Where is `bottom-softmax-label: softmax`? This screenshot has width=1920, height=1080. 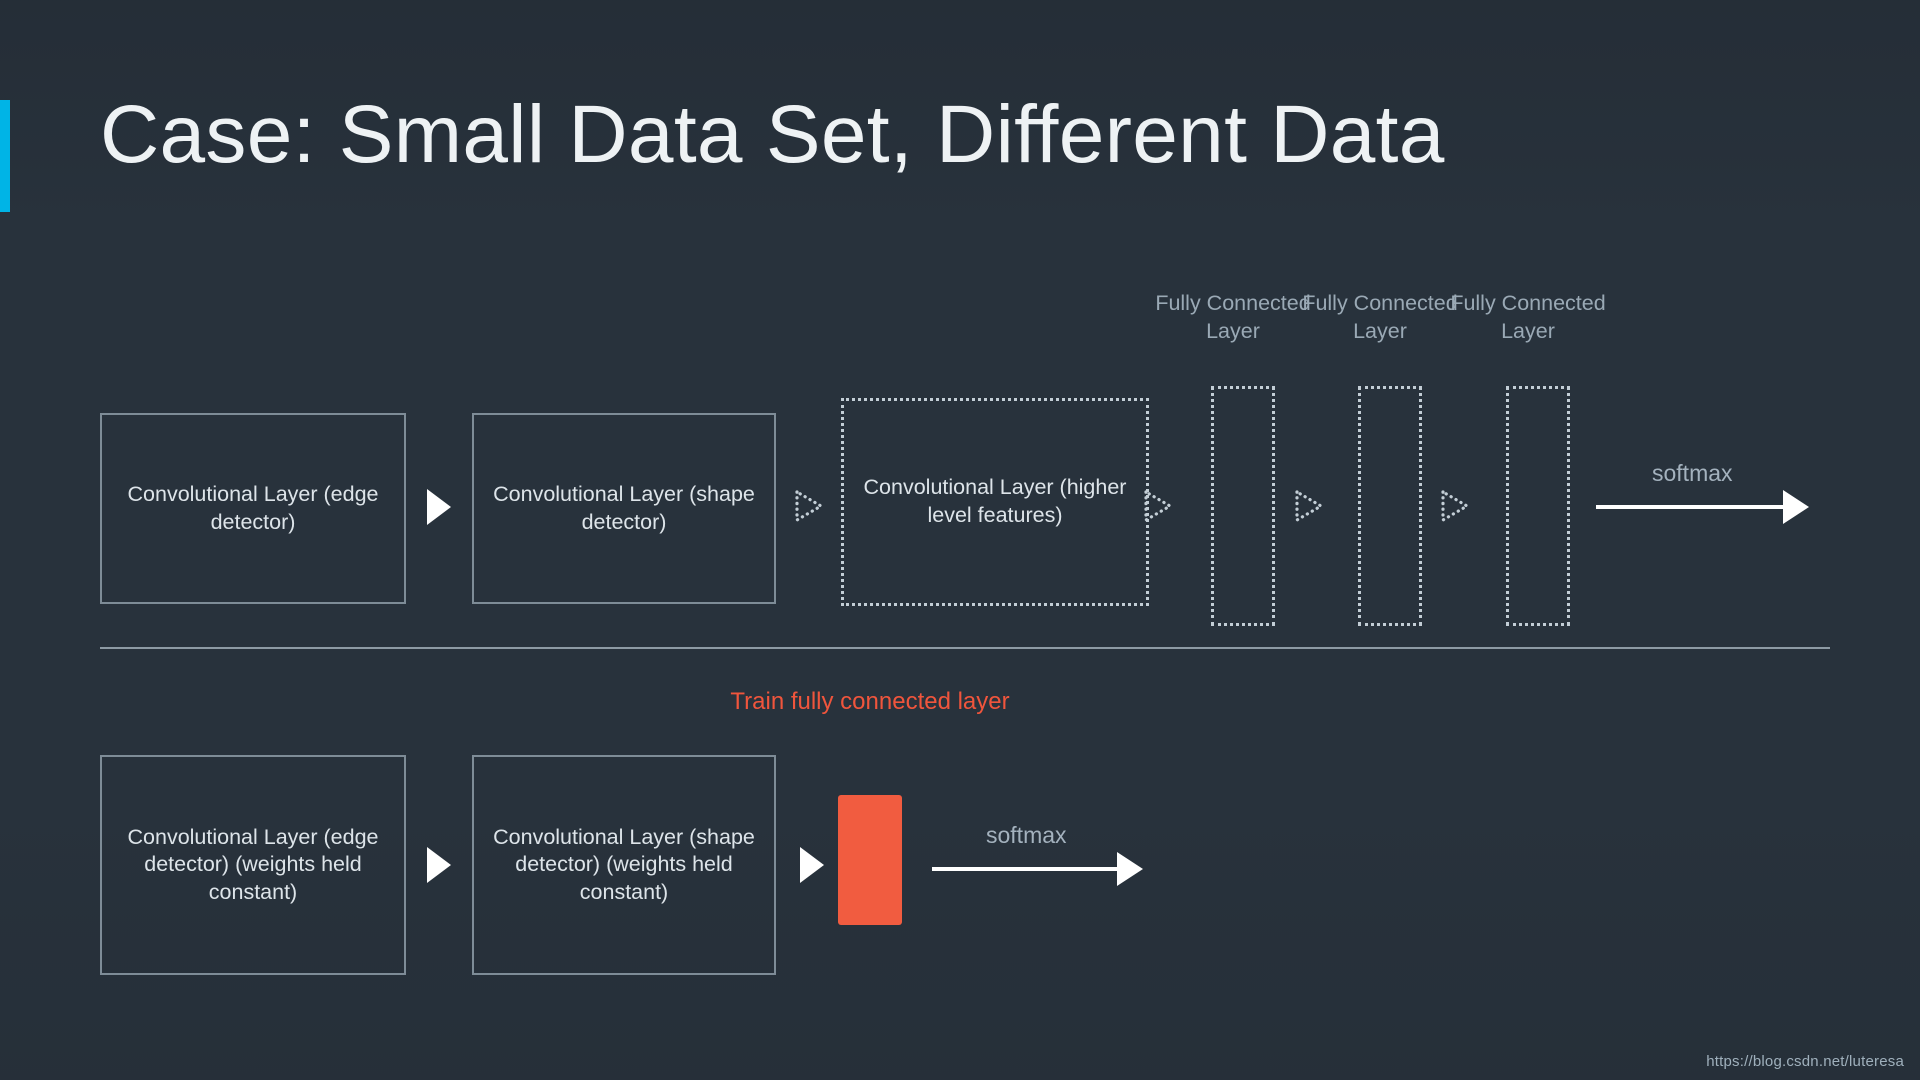 bottom-softmax-label: softmax is located at coordinates (1026, 835).